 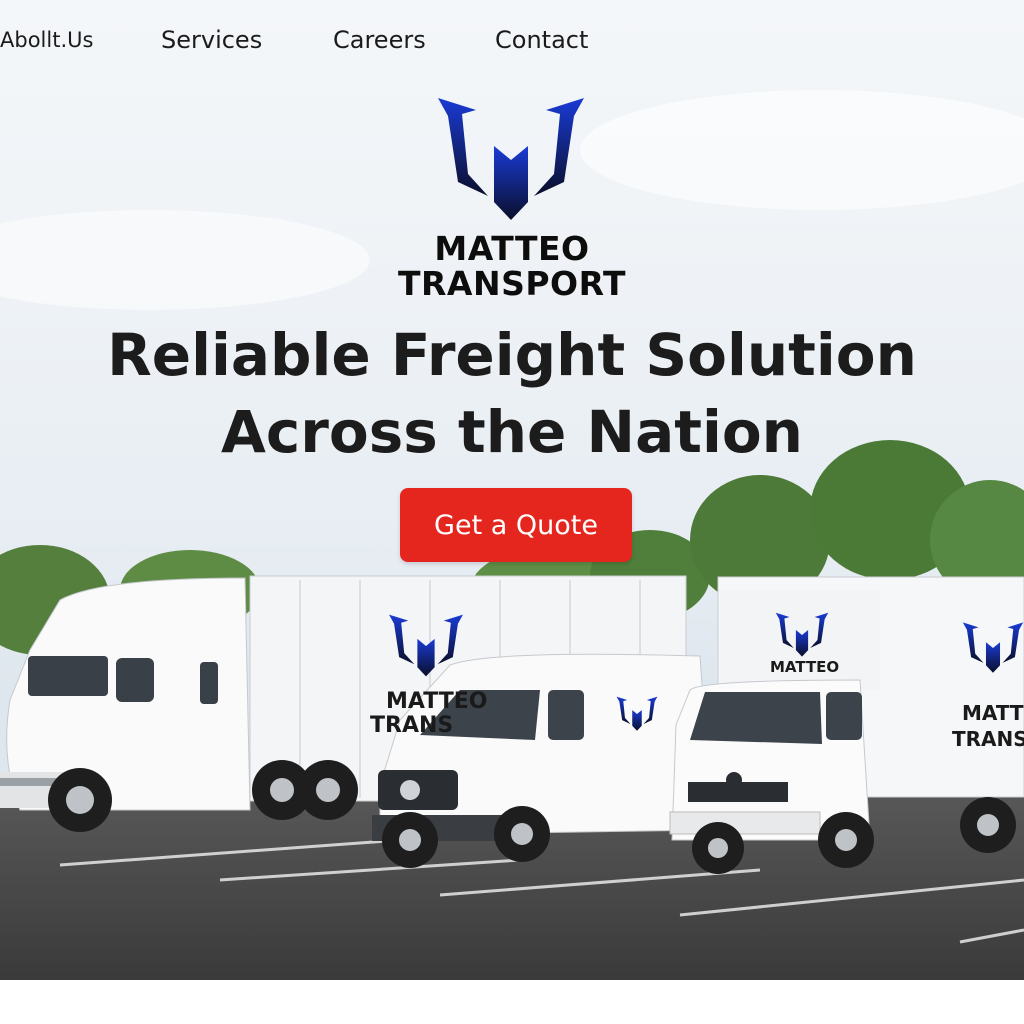 I want to click on hero-headline-line1: Reliable Freight Solution, so click(x=512, y=355).